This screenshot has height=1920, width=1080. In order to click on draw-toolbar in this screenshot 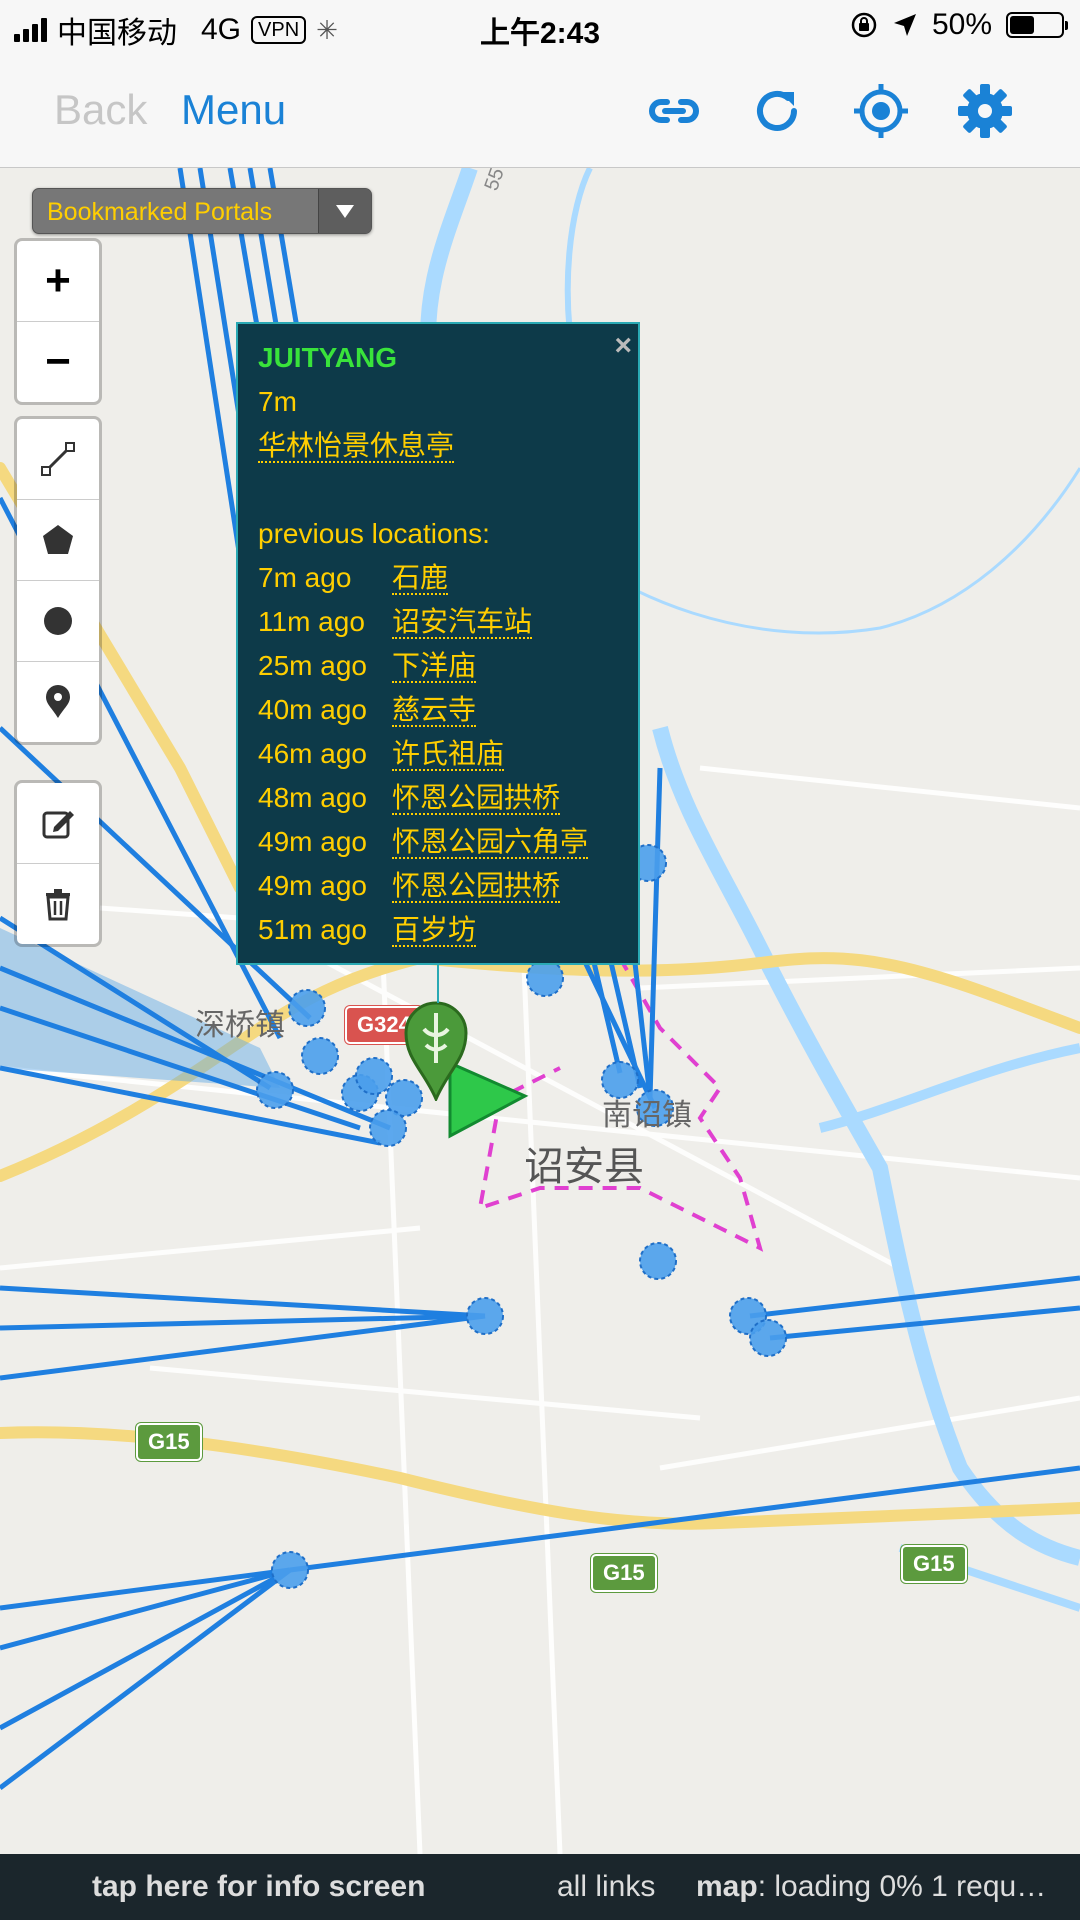, I will do `click(58, 580)`.